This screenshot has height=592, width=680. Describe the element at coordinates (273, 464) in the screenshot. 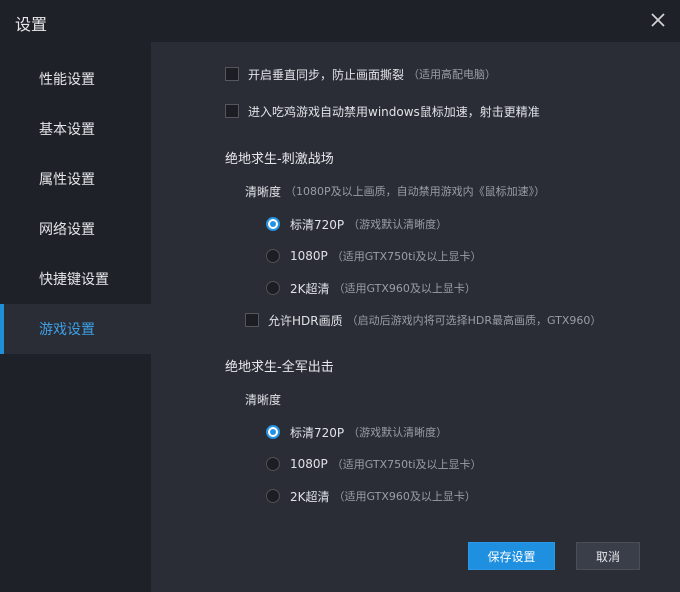

I see `s2-radio-1080p` at that location.